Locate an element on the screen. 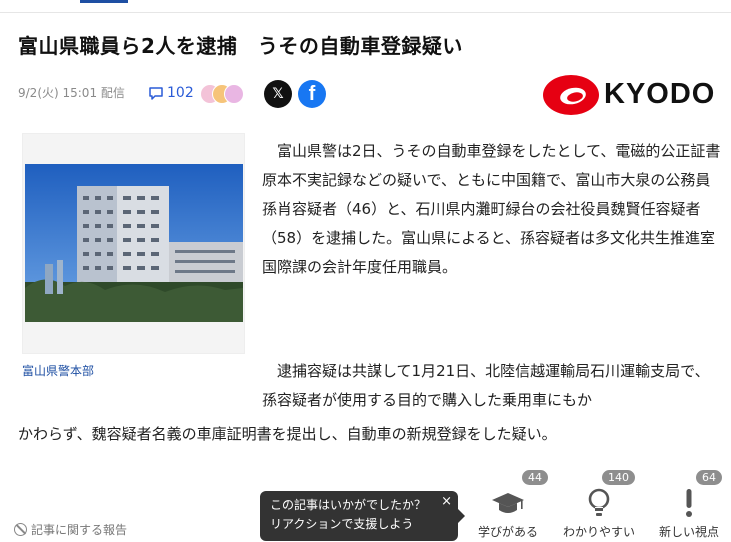 The height and width of the screenshot is (542, 731). facebook-logo-icon: f is located at coordinates (312, 93).